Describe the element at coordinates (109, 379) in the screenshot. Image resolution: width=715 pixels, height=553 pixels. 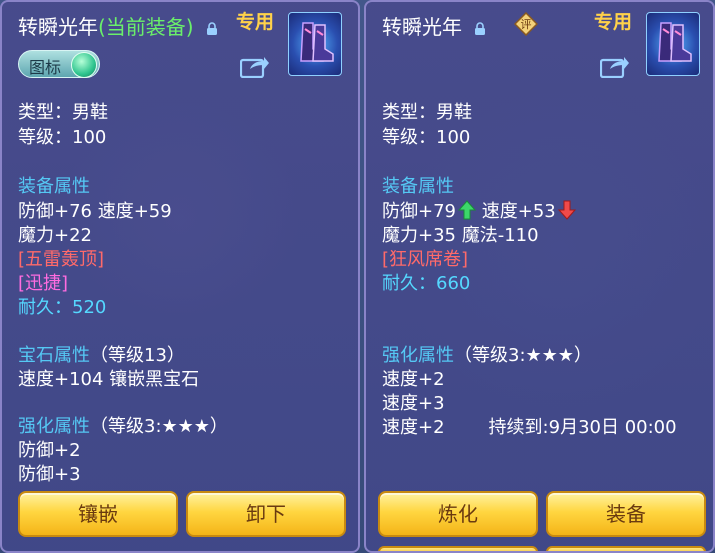
I see `gem-stat: 速度+104 镶嵌黑宝石` at that location.